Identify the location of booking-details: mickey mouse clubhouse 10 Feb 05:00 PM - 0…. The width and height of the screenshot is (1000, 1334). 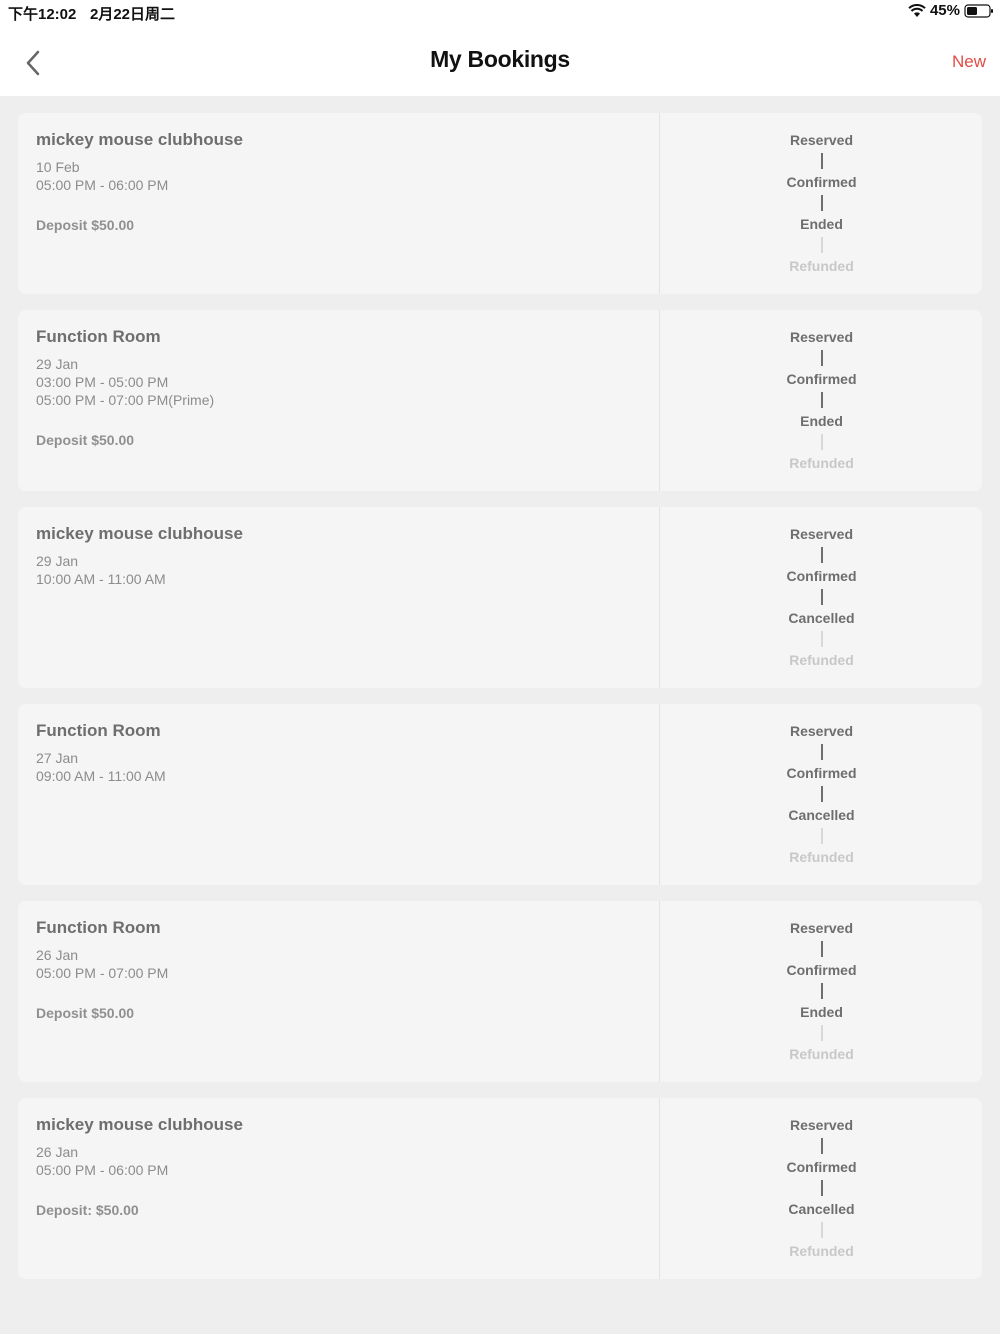
(339, 203).